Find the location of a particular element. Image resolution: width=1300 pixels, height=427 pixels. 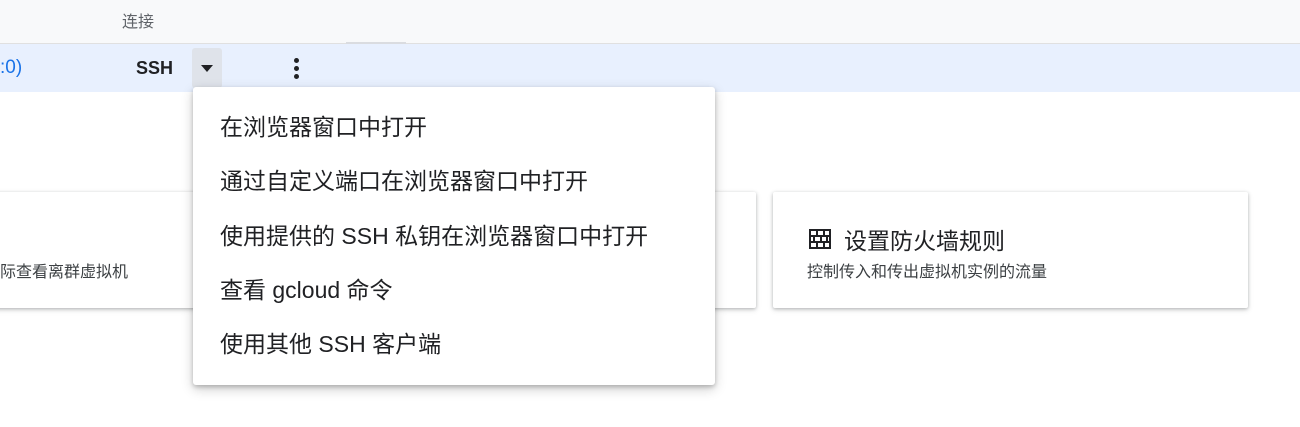

table-row: :0) SSH is located at coordinates (650, 68).